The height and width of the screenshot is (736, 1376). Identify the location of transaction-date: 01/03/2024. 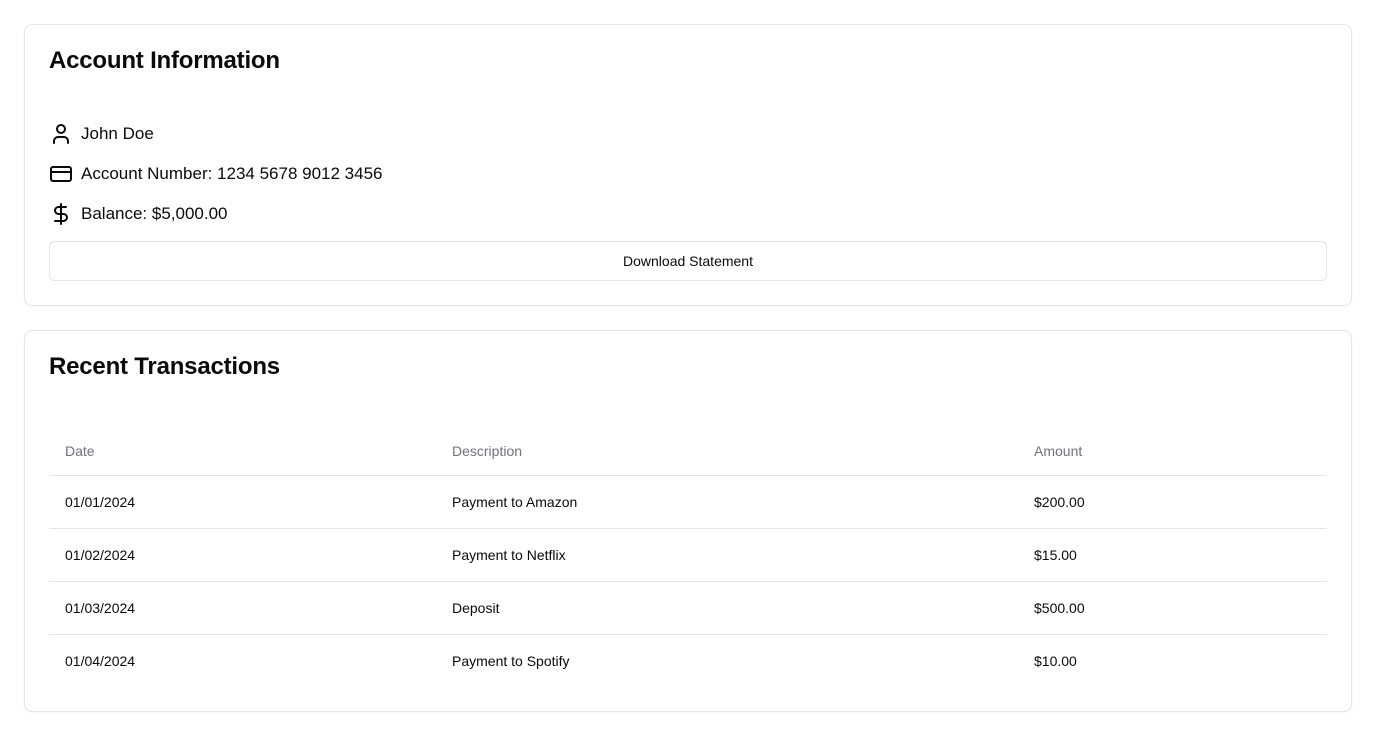
(242, 608).